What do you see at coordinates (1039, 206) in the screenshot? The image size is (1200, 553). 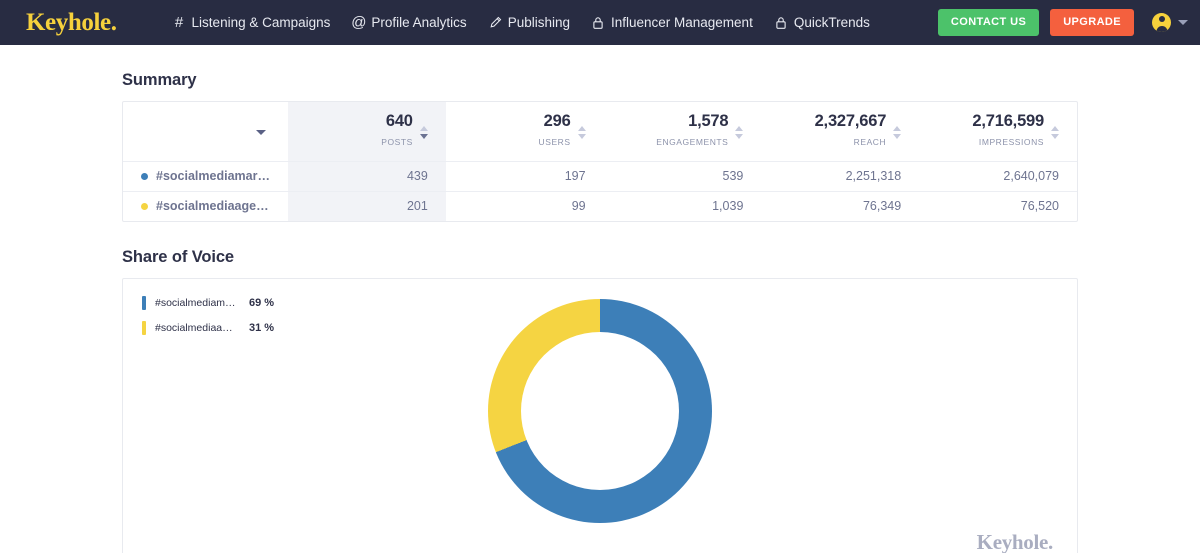 I see `cell-impressions: 76,520` at bounding box center [1039, 206].